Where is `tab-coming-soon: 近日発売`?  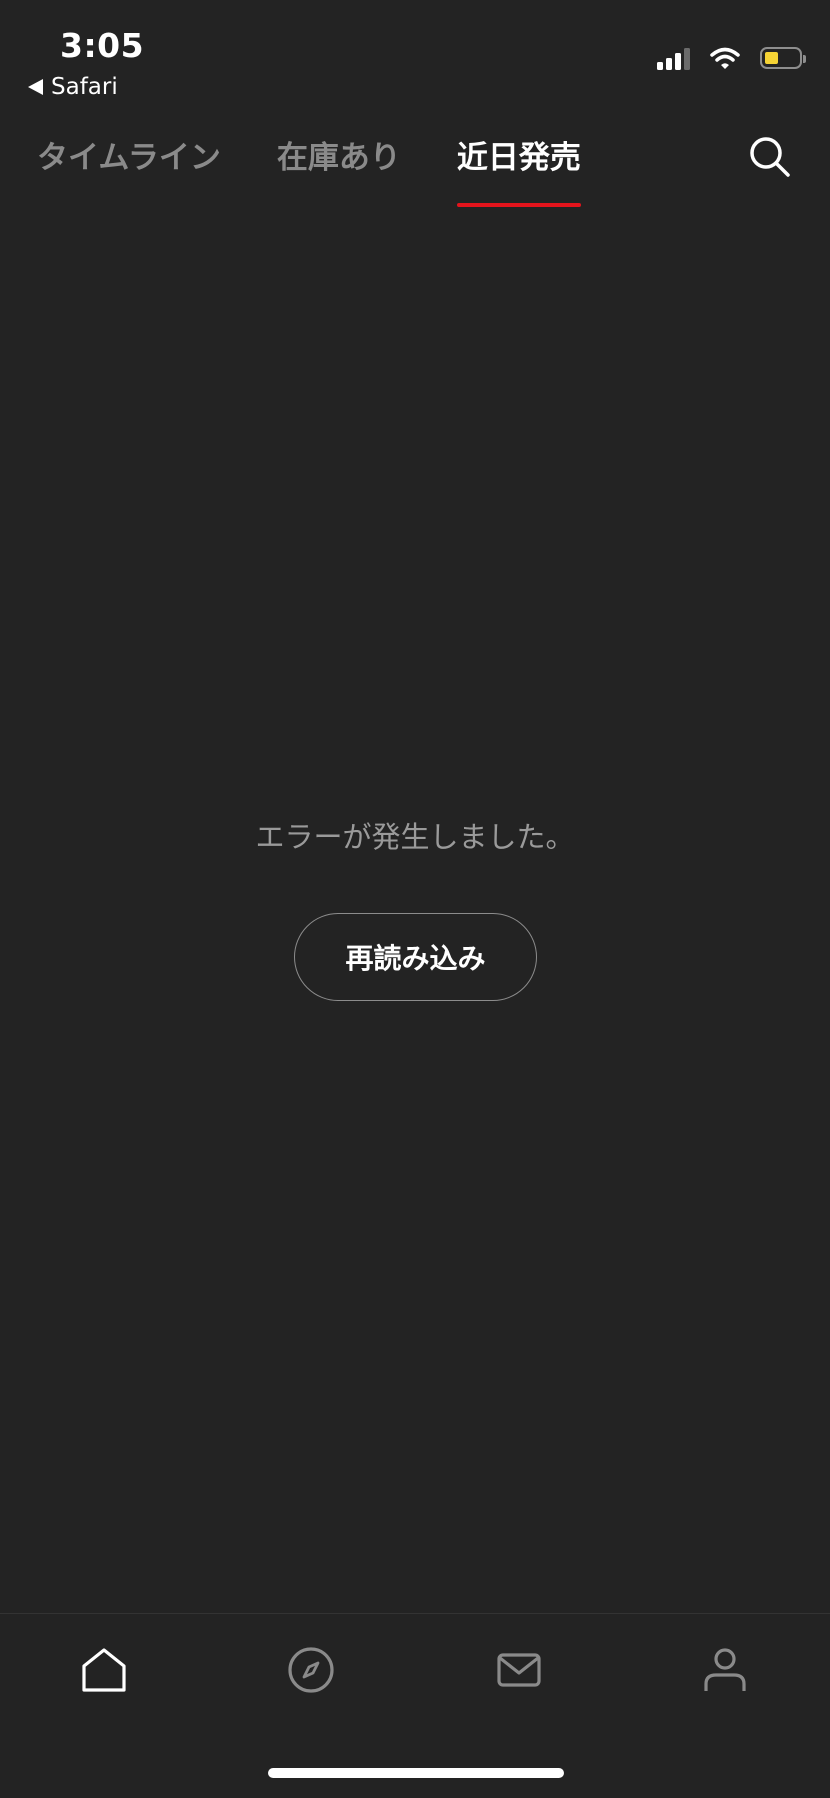 tab-coming-soon: 近日発売 is located at coordinates (518, 169).